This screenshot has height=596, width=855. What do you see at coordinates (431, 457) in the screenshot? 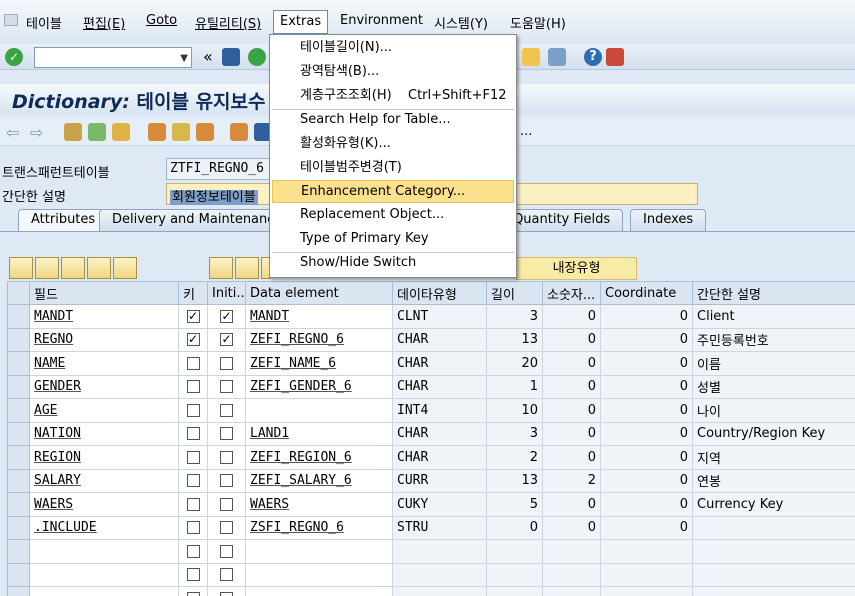
I see `table-row: REGION ZEFI_REGION_6 CHAR 2 0 0 지역` at bounding box center [431, 457].